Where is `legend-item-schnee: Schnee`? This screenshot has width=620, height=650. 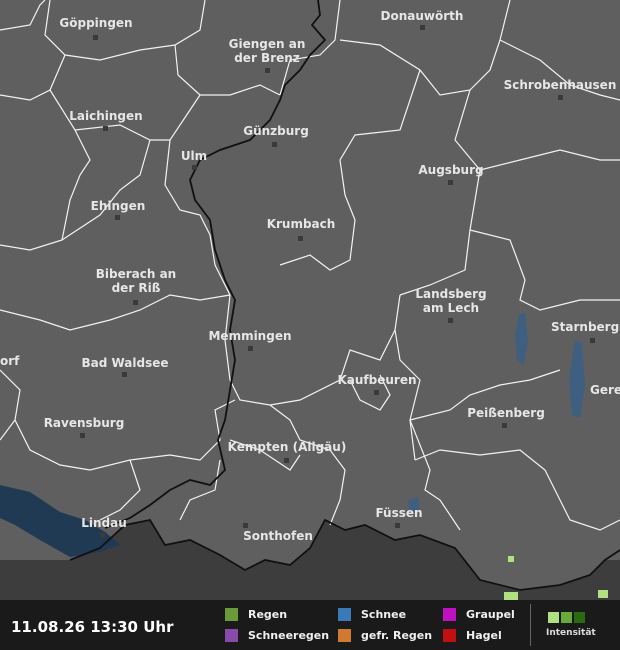 legend-item-schnee: Schnee is located at coordinates (372, 614).